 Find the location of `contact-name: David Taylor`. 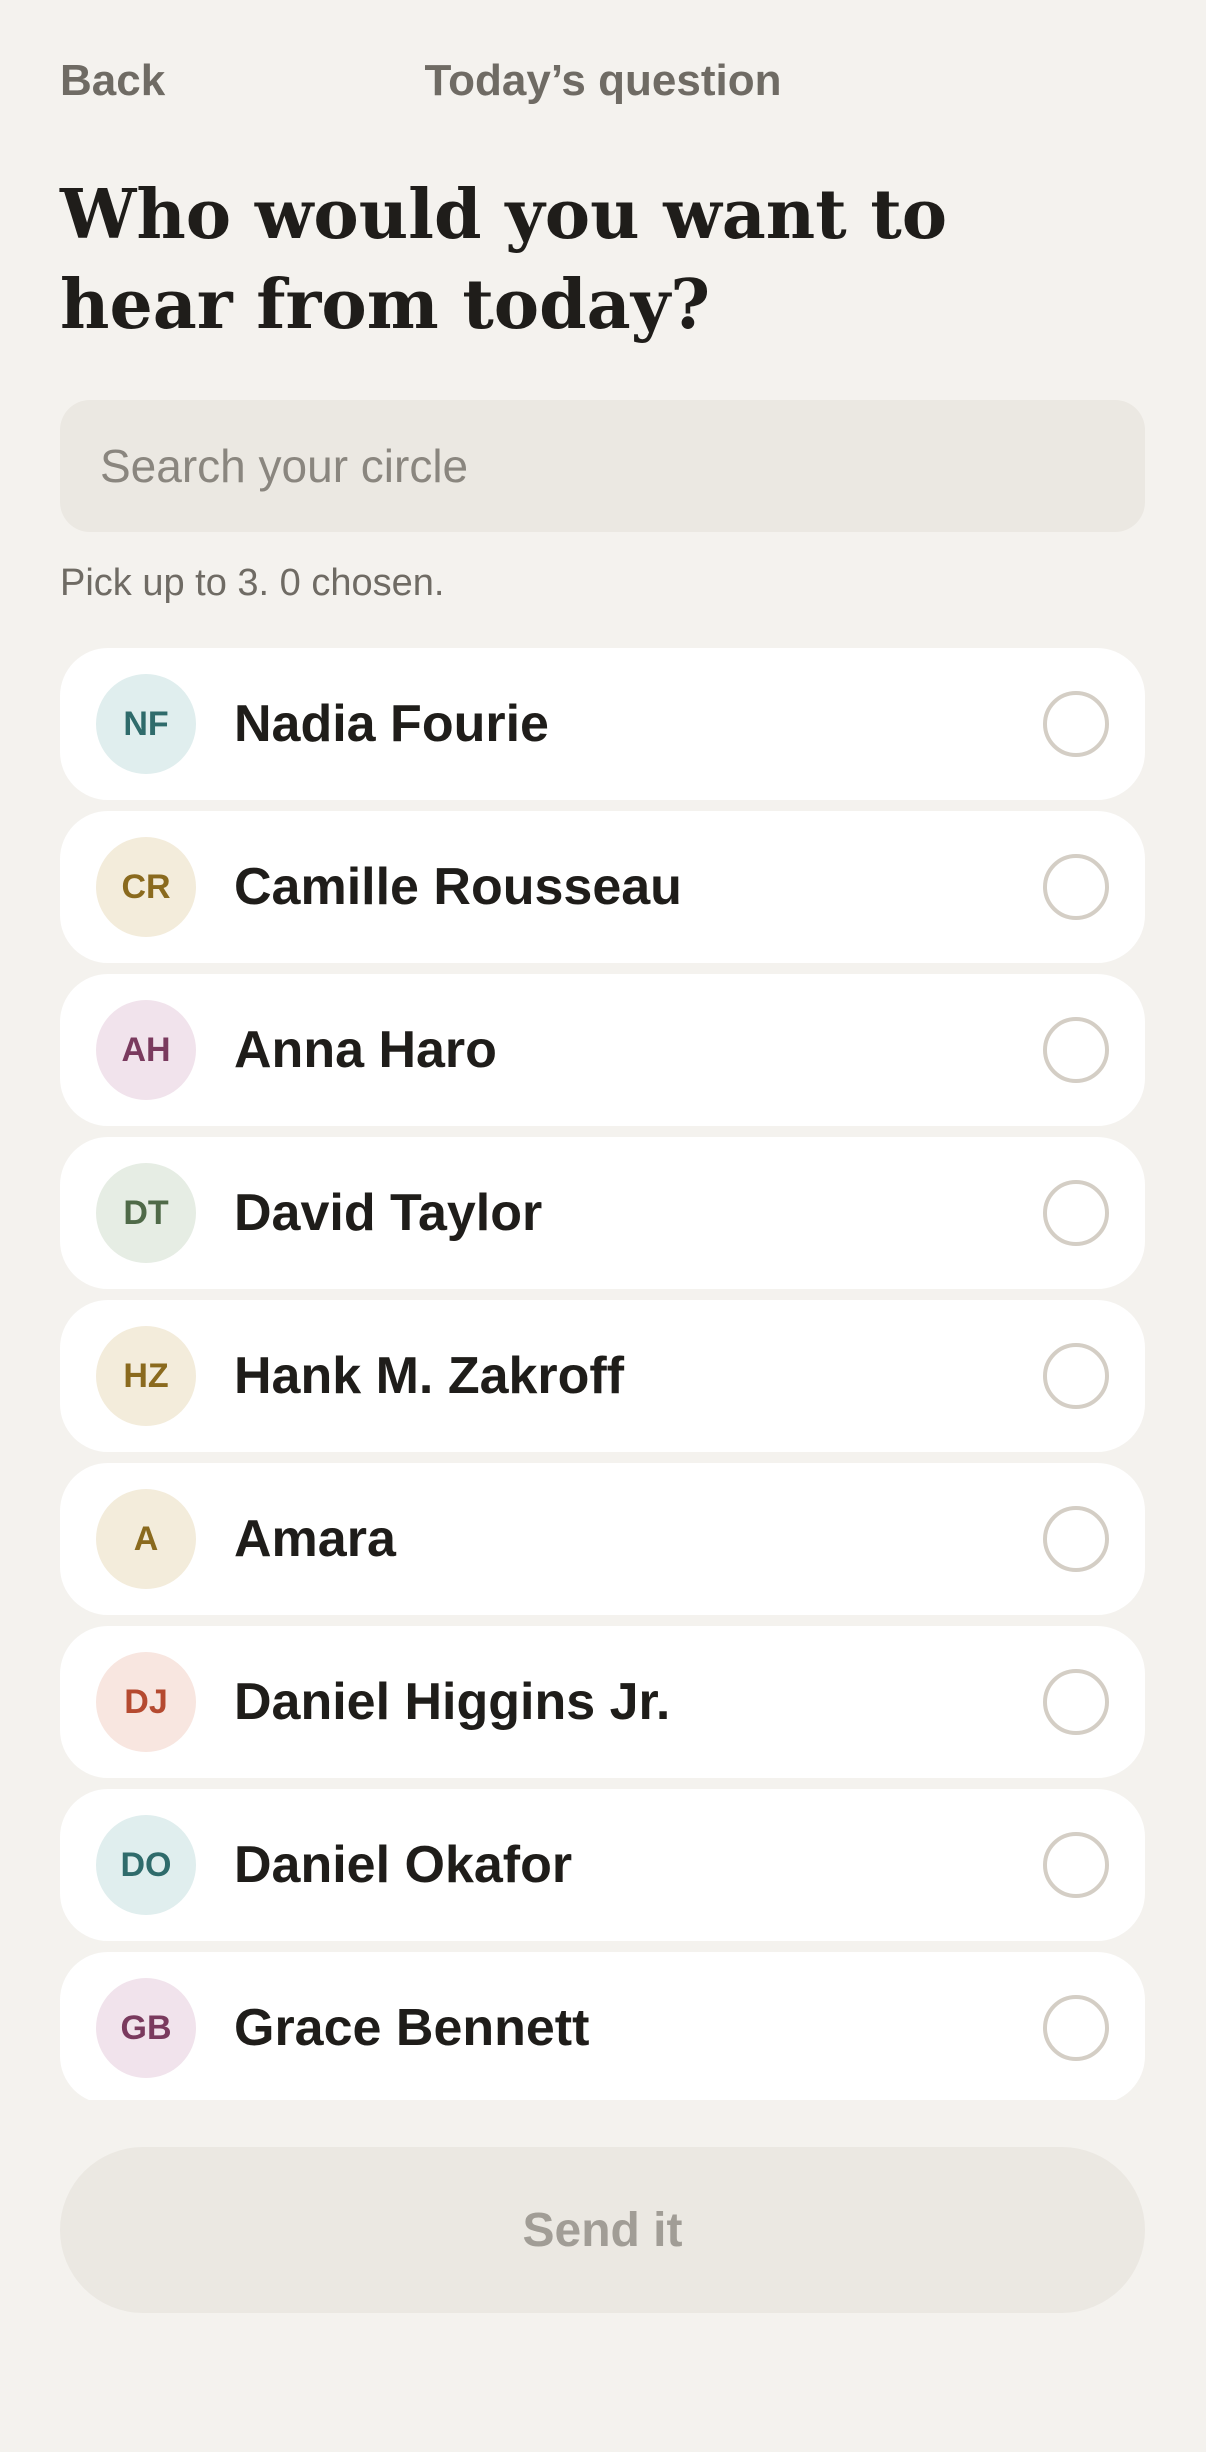

contact-name: David Taylor is located at coordinates (388, 1213).